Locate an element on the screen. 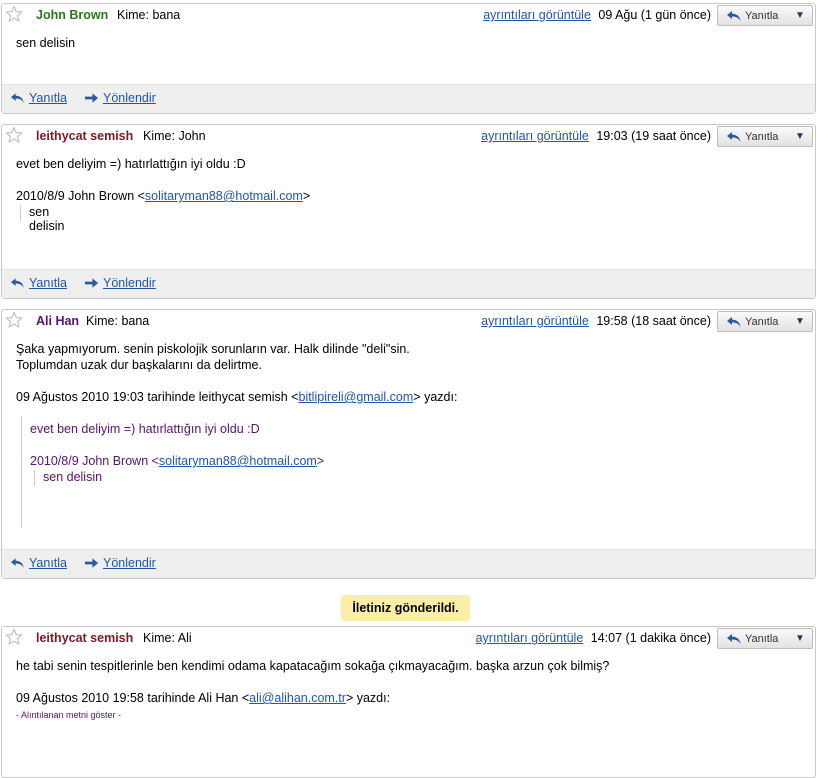  quote-email-link: solitaryman88@hotmail.com is located at coordinates (224, 196).